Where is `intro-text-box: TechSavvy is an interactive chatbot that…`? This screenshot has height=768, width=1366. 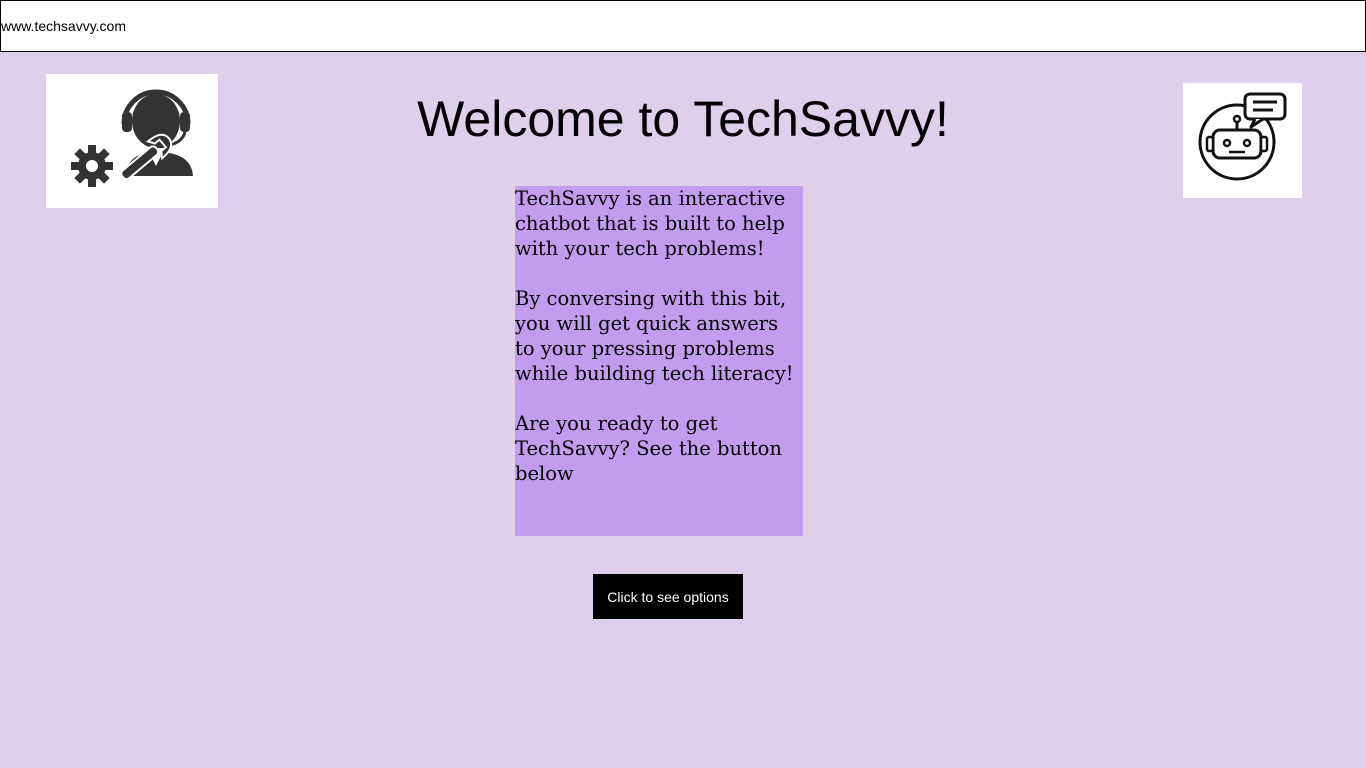 intro-text-box: TechSavvy is an interactive chatbot that… is located at coordinates (659, 361).